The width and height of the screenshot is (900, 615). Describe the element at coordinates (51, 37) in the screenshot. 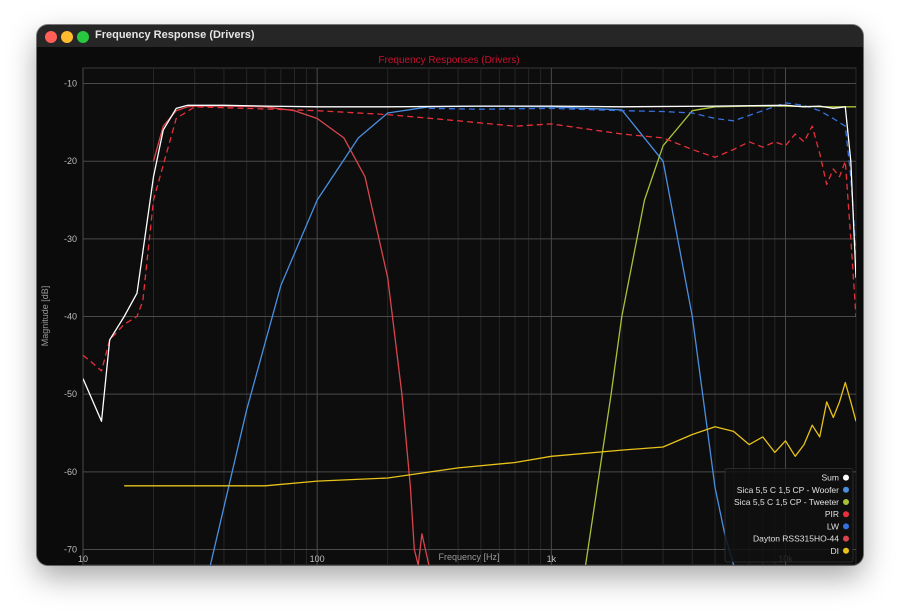

I see `close-button` at that location.